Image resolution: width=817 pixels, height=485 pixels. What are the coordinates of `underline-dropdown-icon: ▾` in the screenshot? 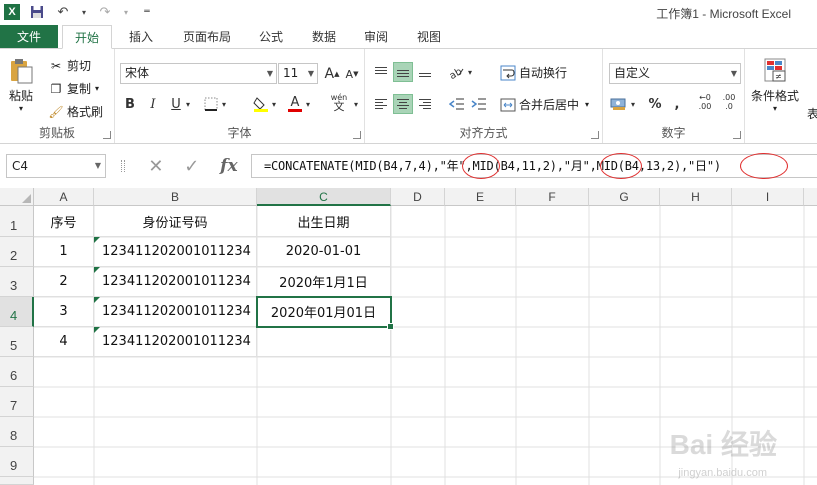 It's located at (188, 104).